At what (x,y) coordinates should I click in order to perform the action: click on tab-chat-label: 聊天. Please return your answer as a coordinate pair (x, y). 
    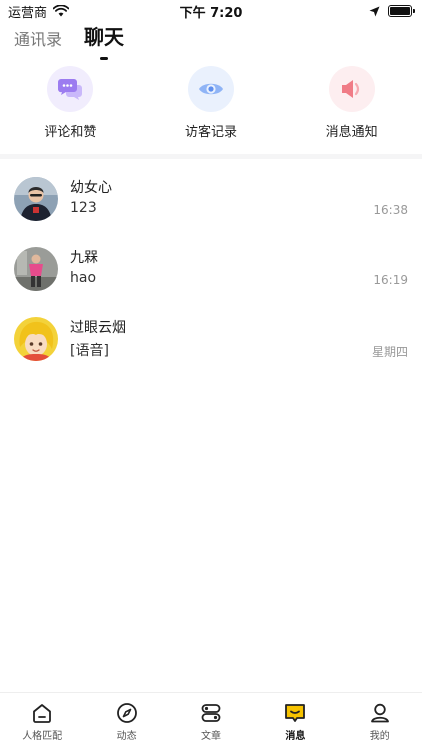
    Looking at the image, I should click on (104, 37).